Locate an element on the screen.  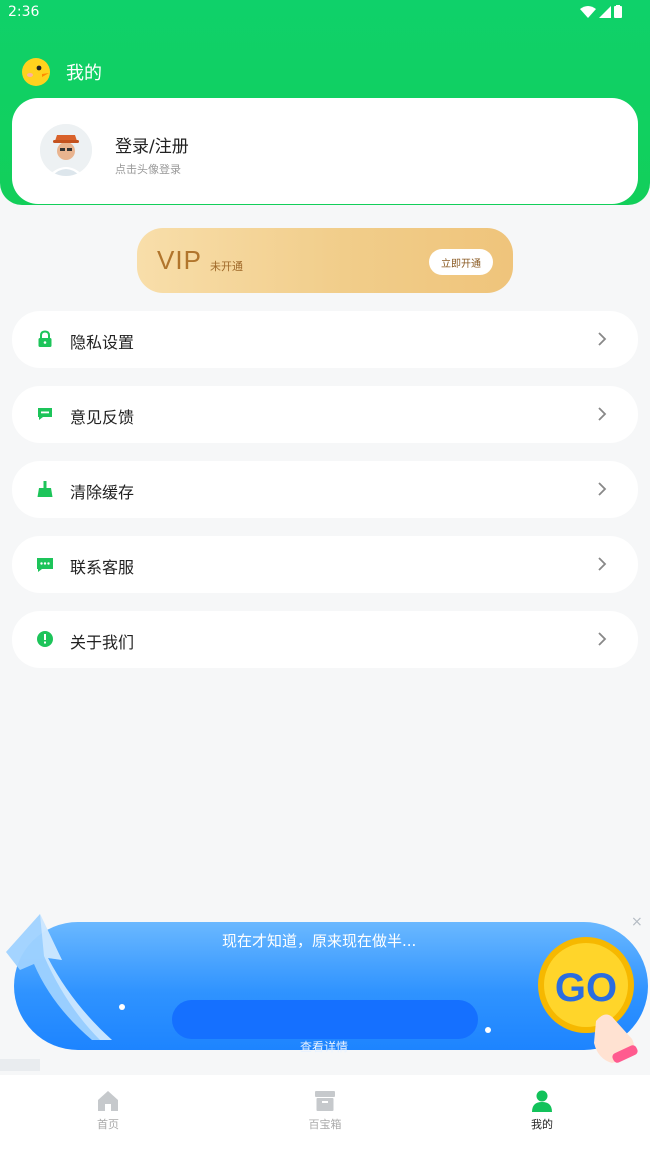
ad-detail-label: 查看详情 is located at coordinates (324, 1046).